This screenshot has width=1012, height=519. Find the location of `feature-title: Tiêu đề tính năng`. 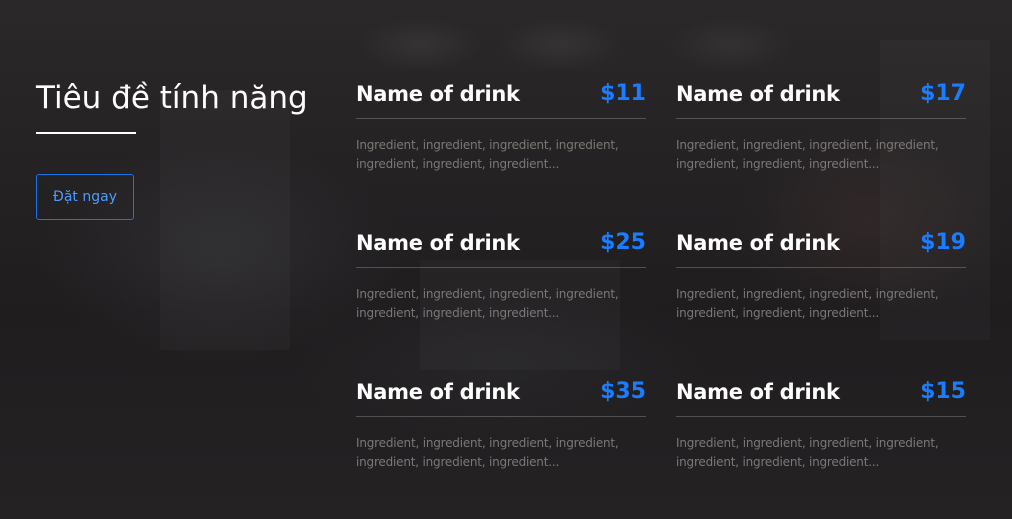

feature-title: Tiêu đề tính năng is located at coordinates (172, 98).